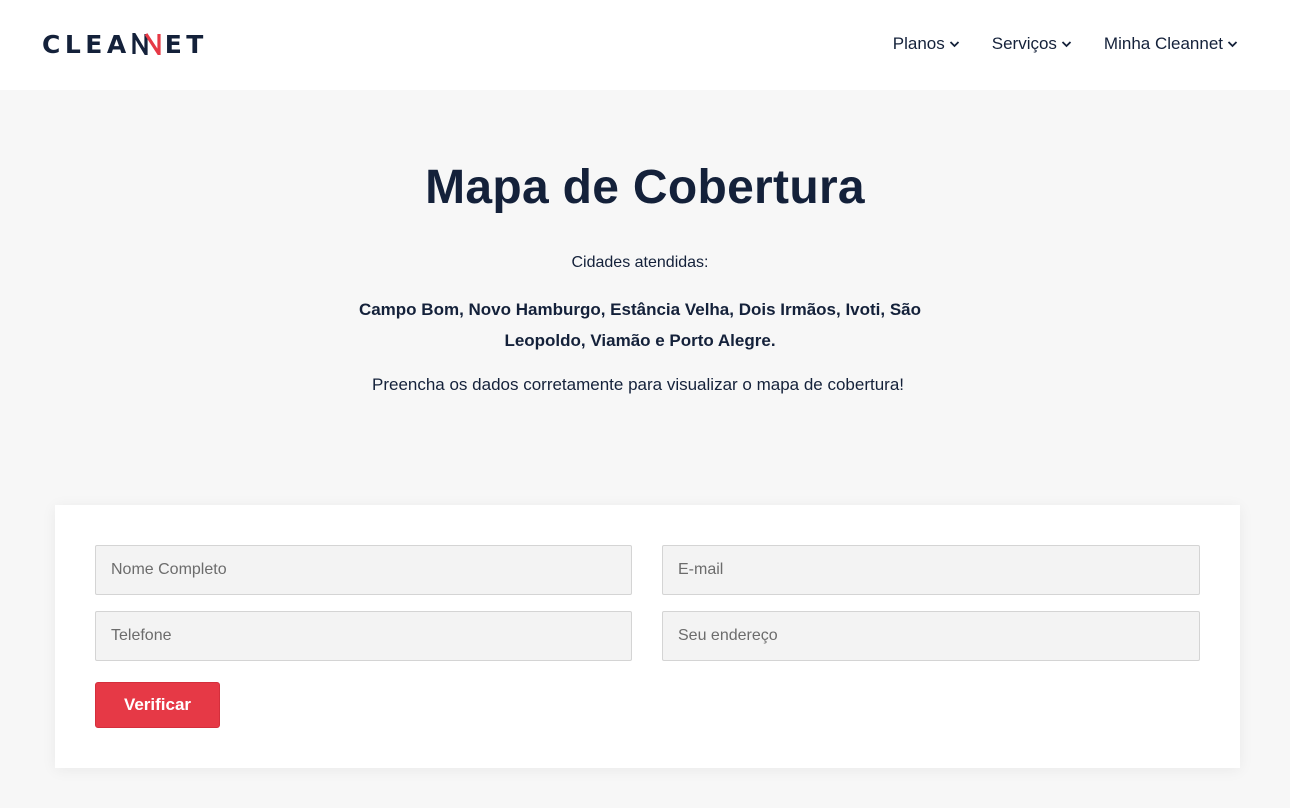 This screenshot has height=808, width=1290. What do you see at coordinates (1163, 43) in the screenshot?
I see `nav-item-label: Minha Cleannet` at bounding box center [1163, 43].